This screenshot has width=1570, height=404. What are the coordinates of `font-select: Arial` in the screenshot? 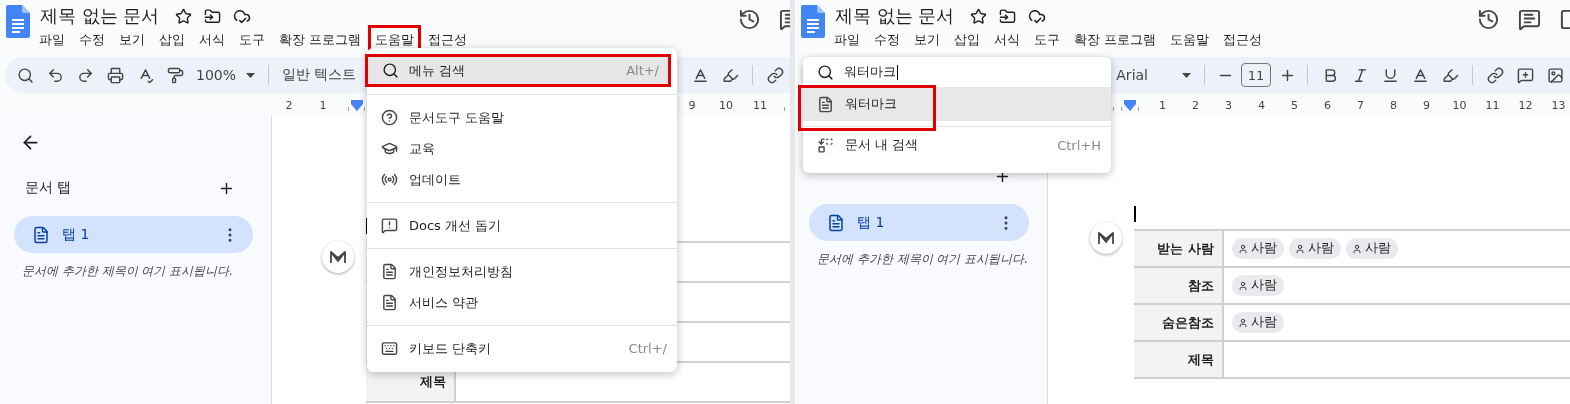 It's located at (1153, 75).